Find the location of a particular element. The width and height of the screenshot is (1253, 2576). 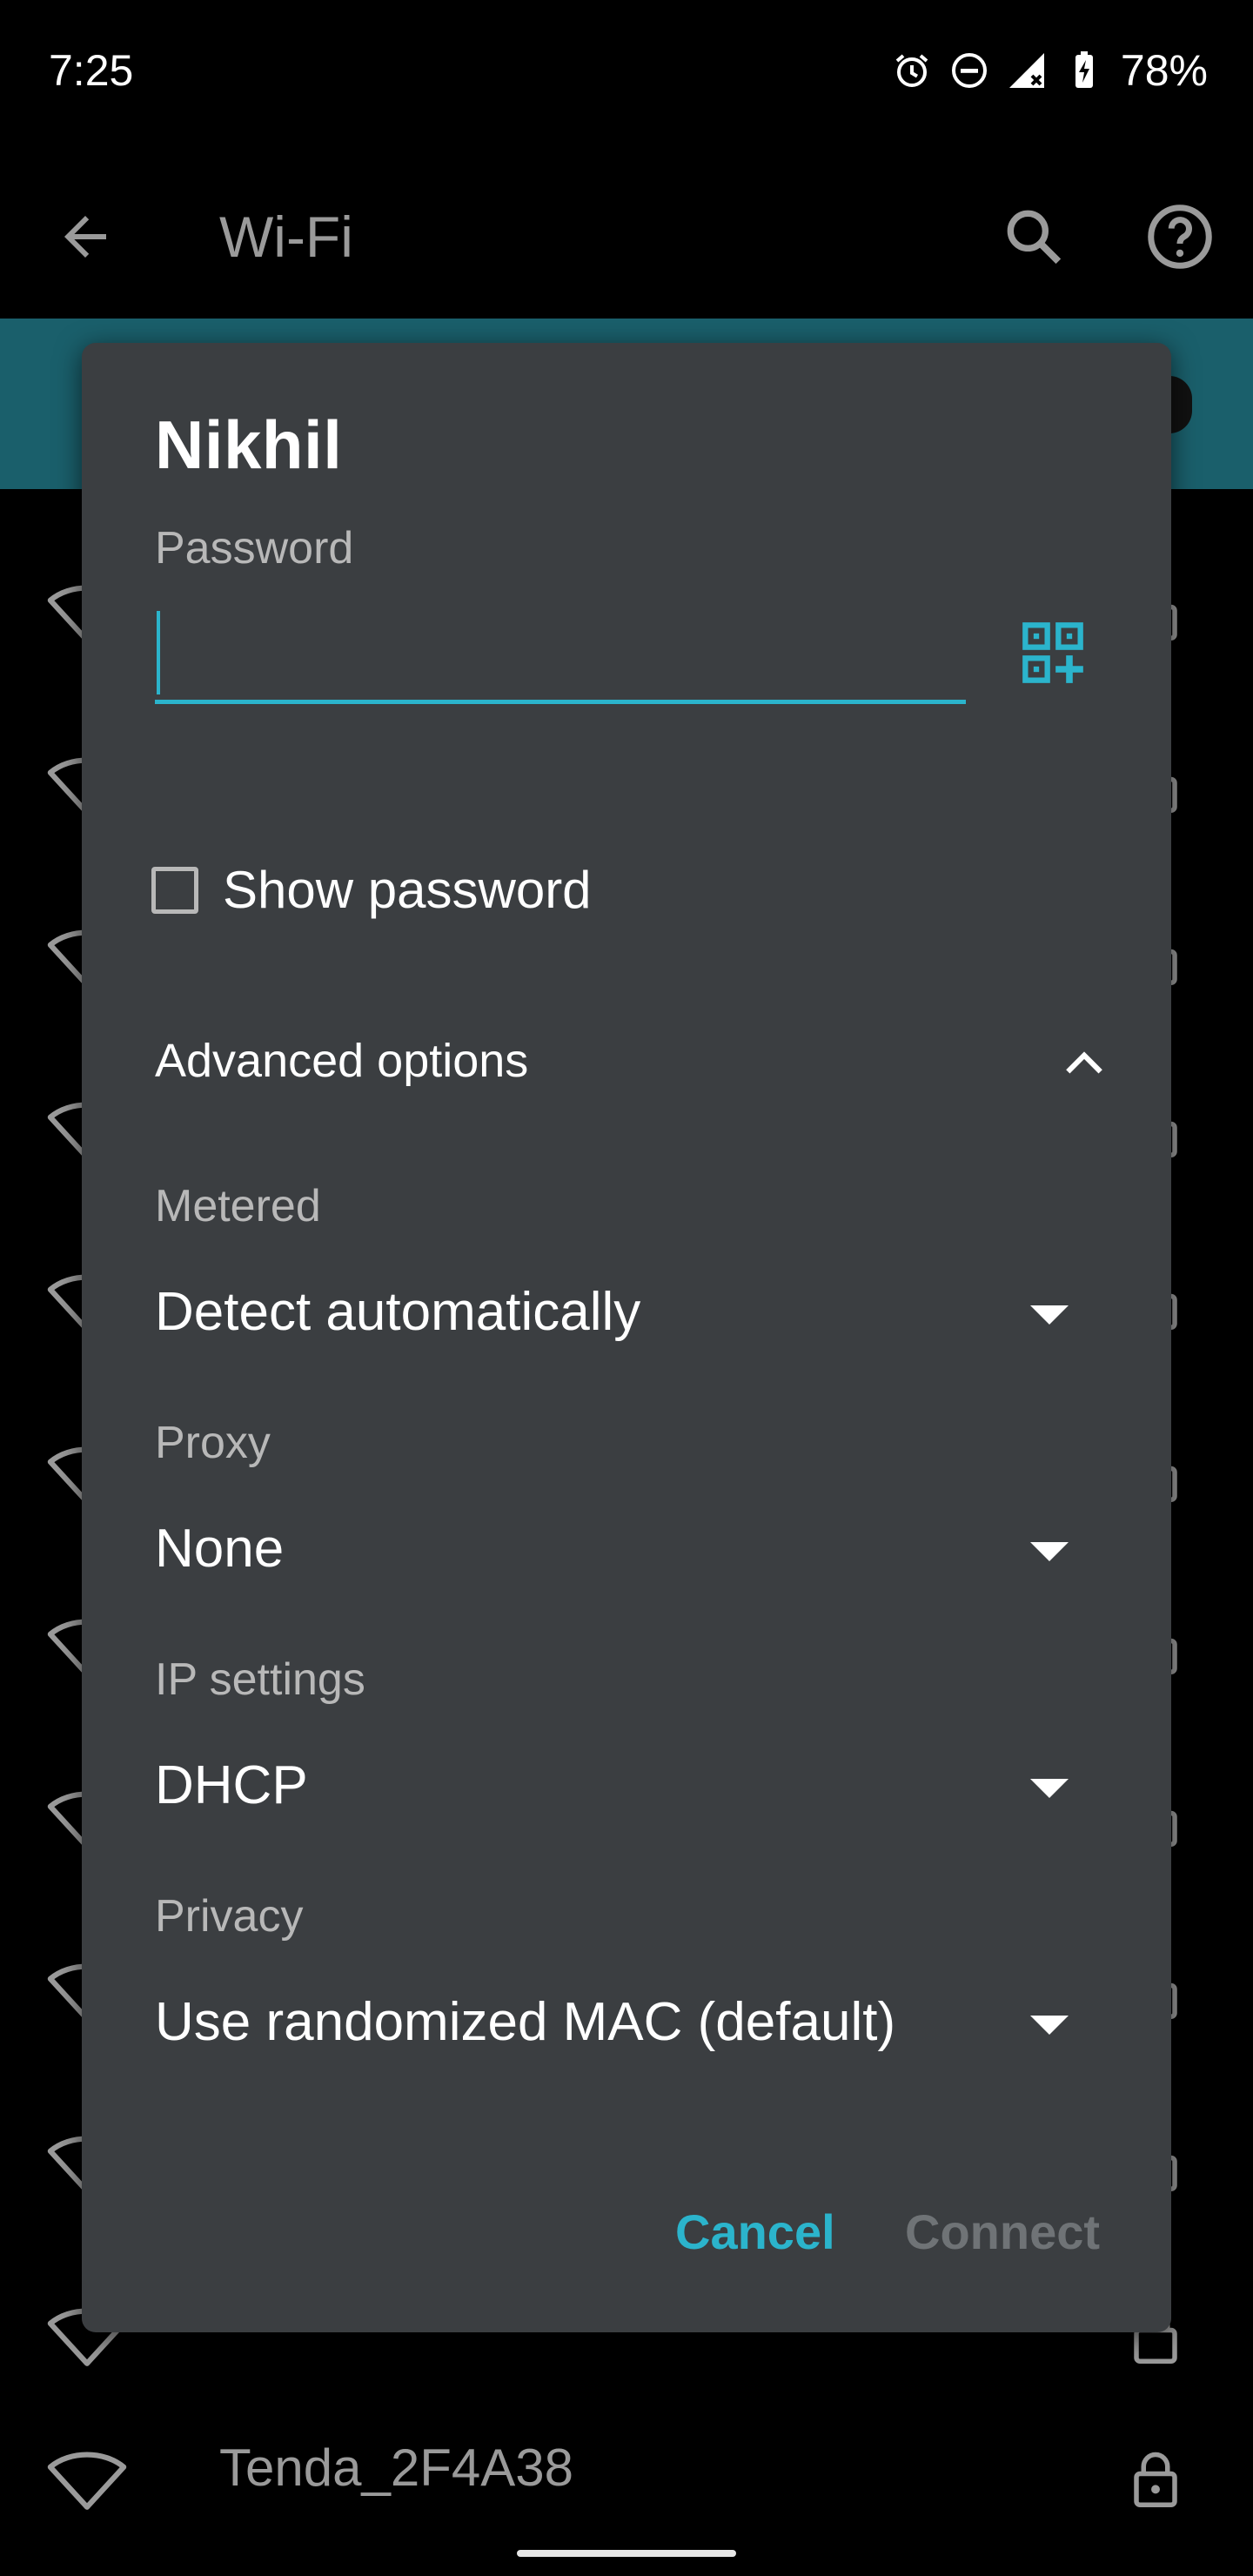

privacy-label: Privacy is located at coordinates (229, 1917).